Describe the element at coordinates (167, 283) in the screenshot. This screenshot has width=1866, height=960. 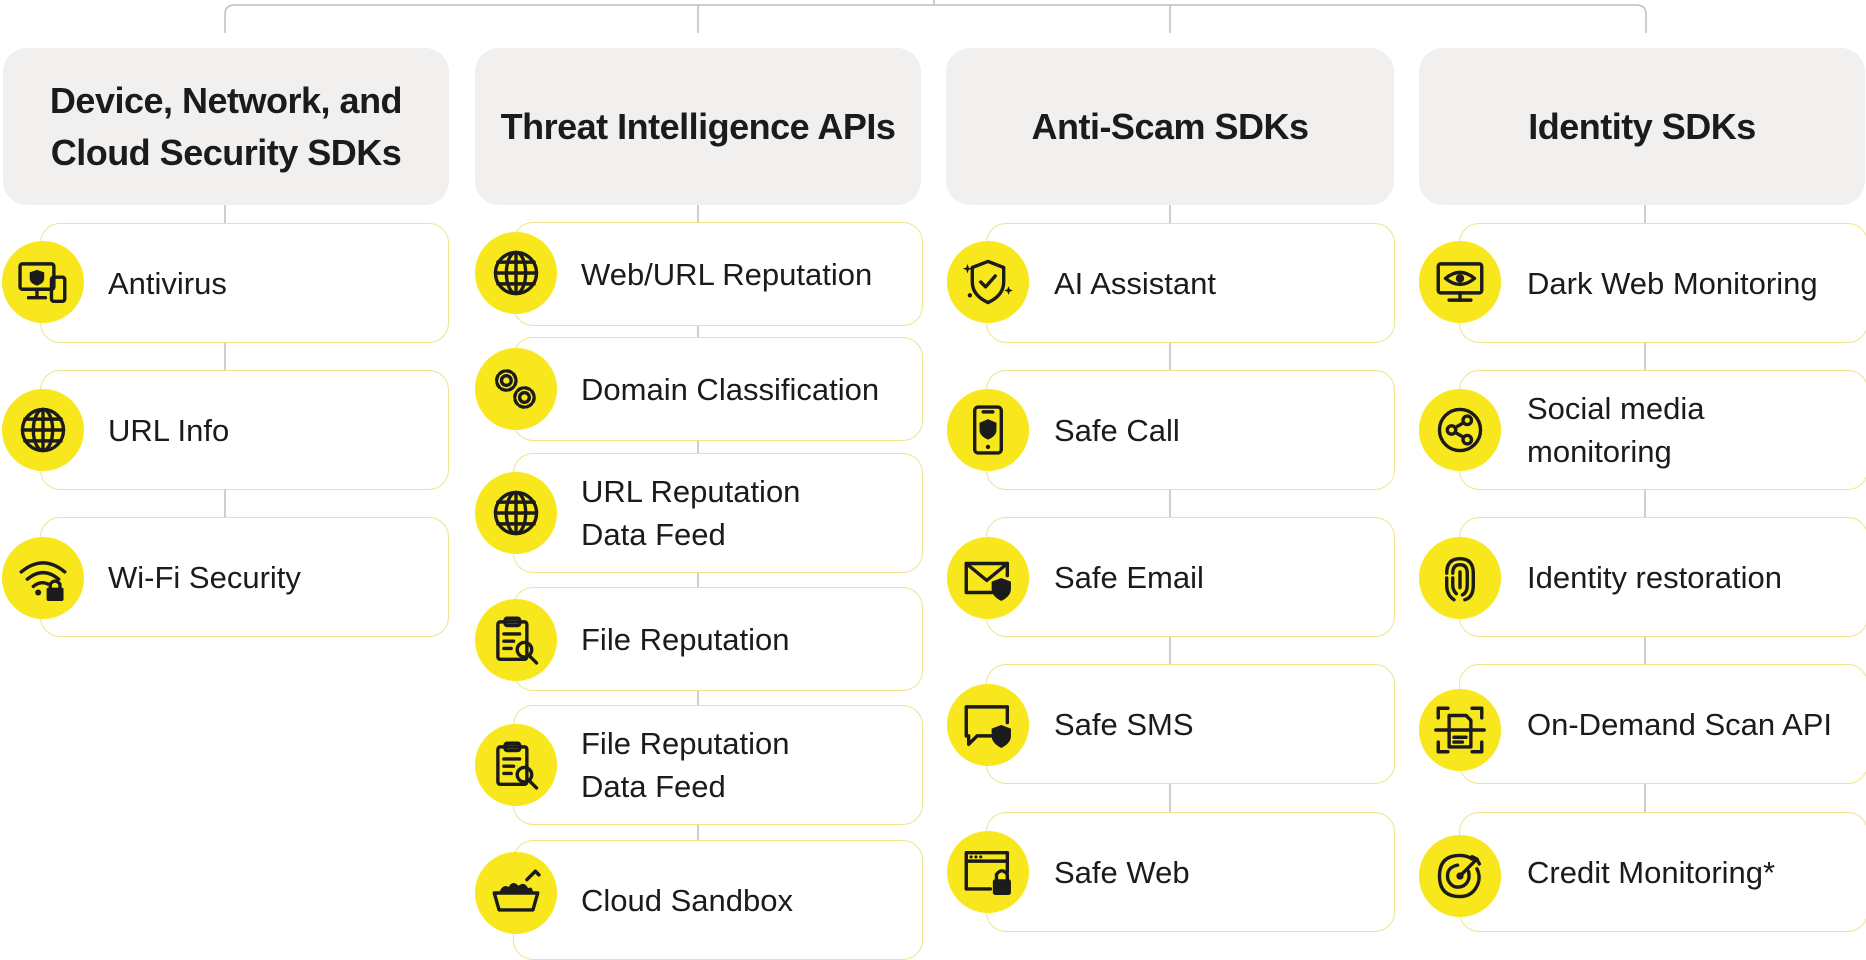
I see `card-label: Antivirus` at that location.